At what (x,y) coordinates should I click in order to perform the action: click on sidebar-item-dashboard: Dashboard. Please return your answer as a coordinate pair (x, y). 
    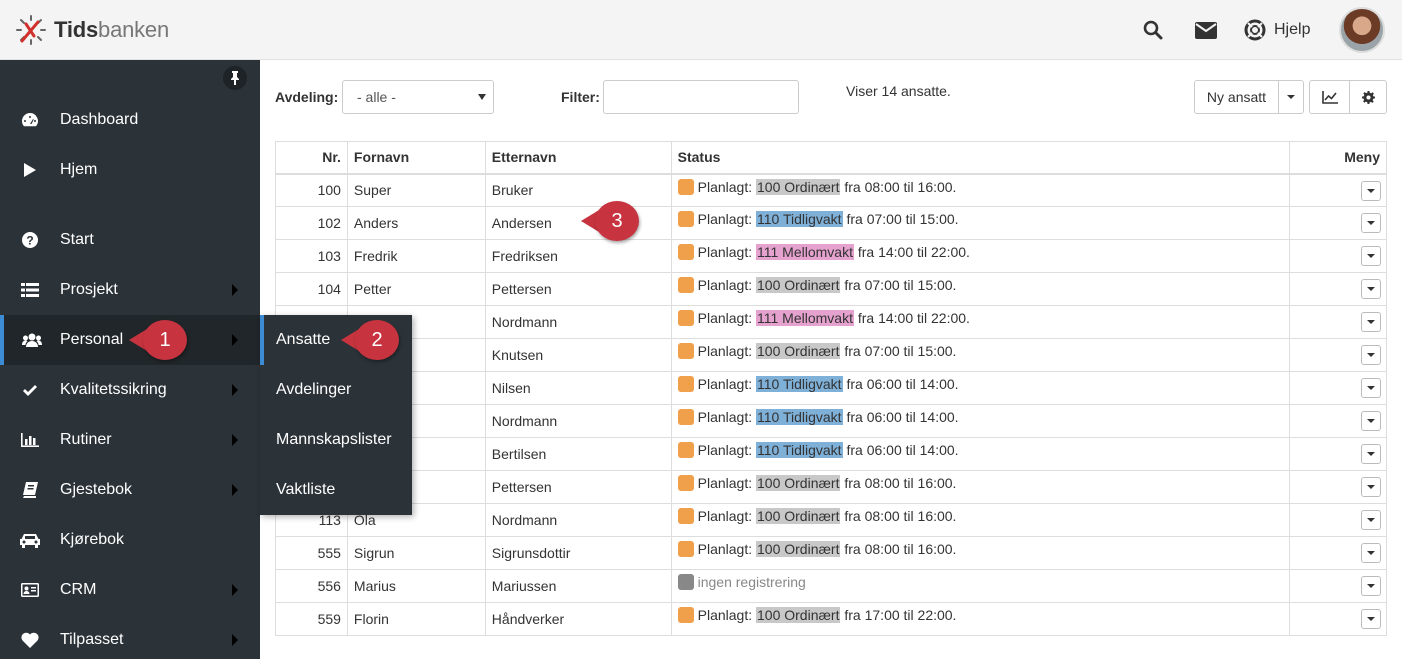
    Looking at the image, I should click on (130, 120).